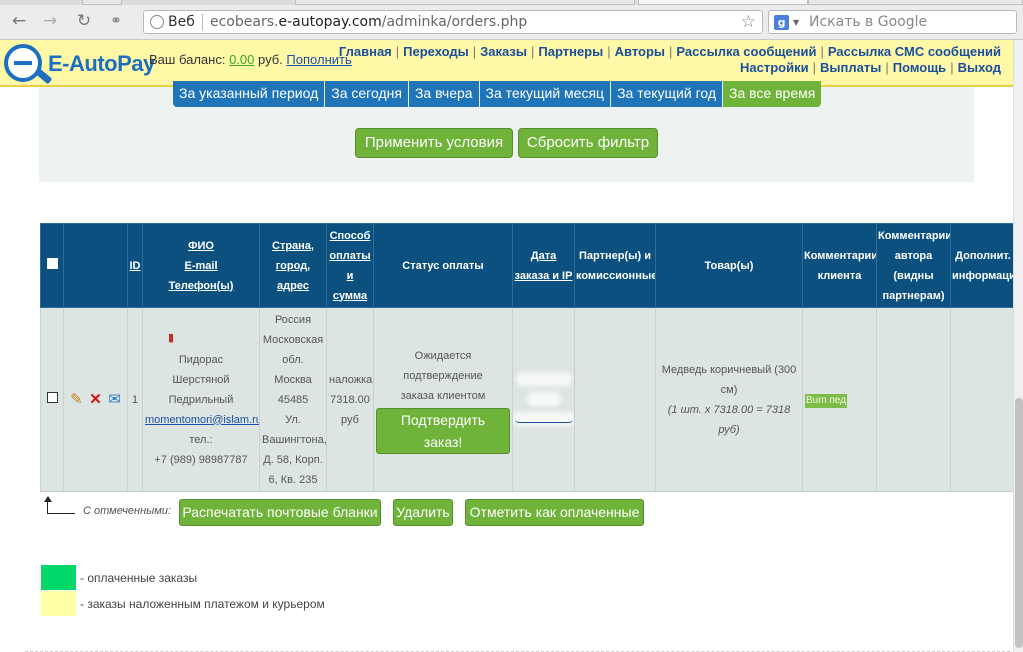  What do you see at coordinates (723, 2) in the screenshot?
I see `browser-tab-active` at bounding box center [723, 2].